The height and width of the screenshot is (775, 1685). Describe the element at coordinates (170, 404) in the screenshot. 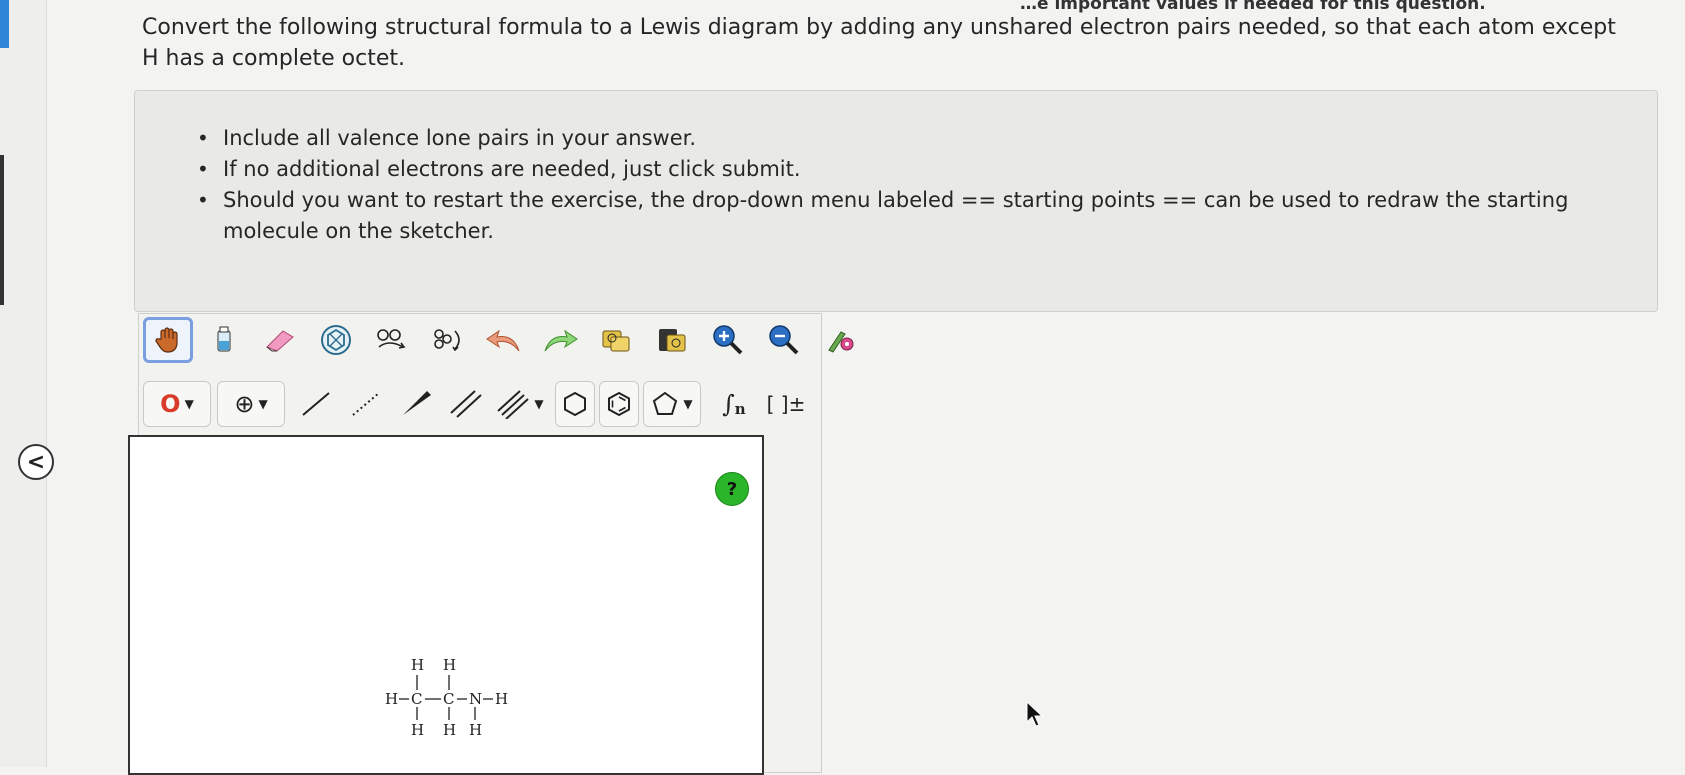

I see `element-label: O` at that location.